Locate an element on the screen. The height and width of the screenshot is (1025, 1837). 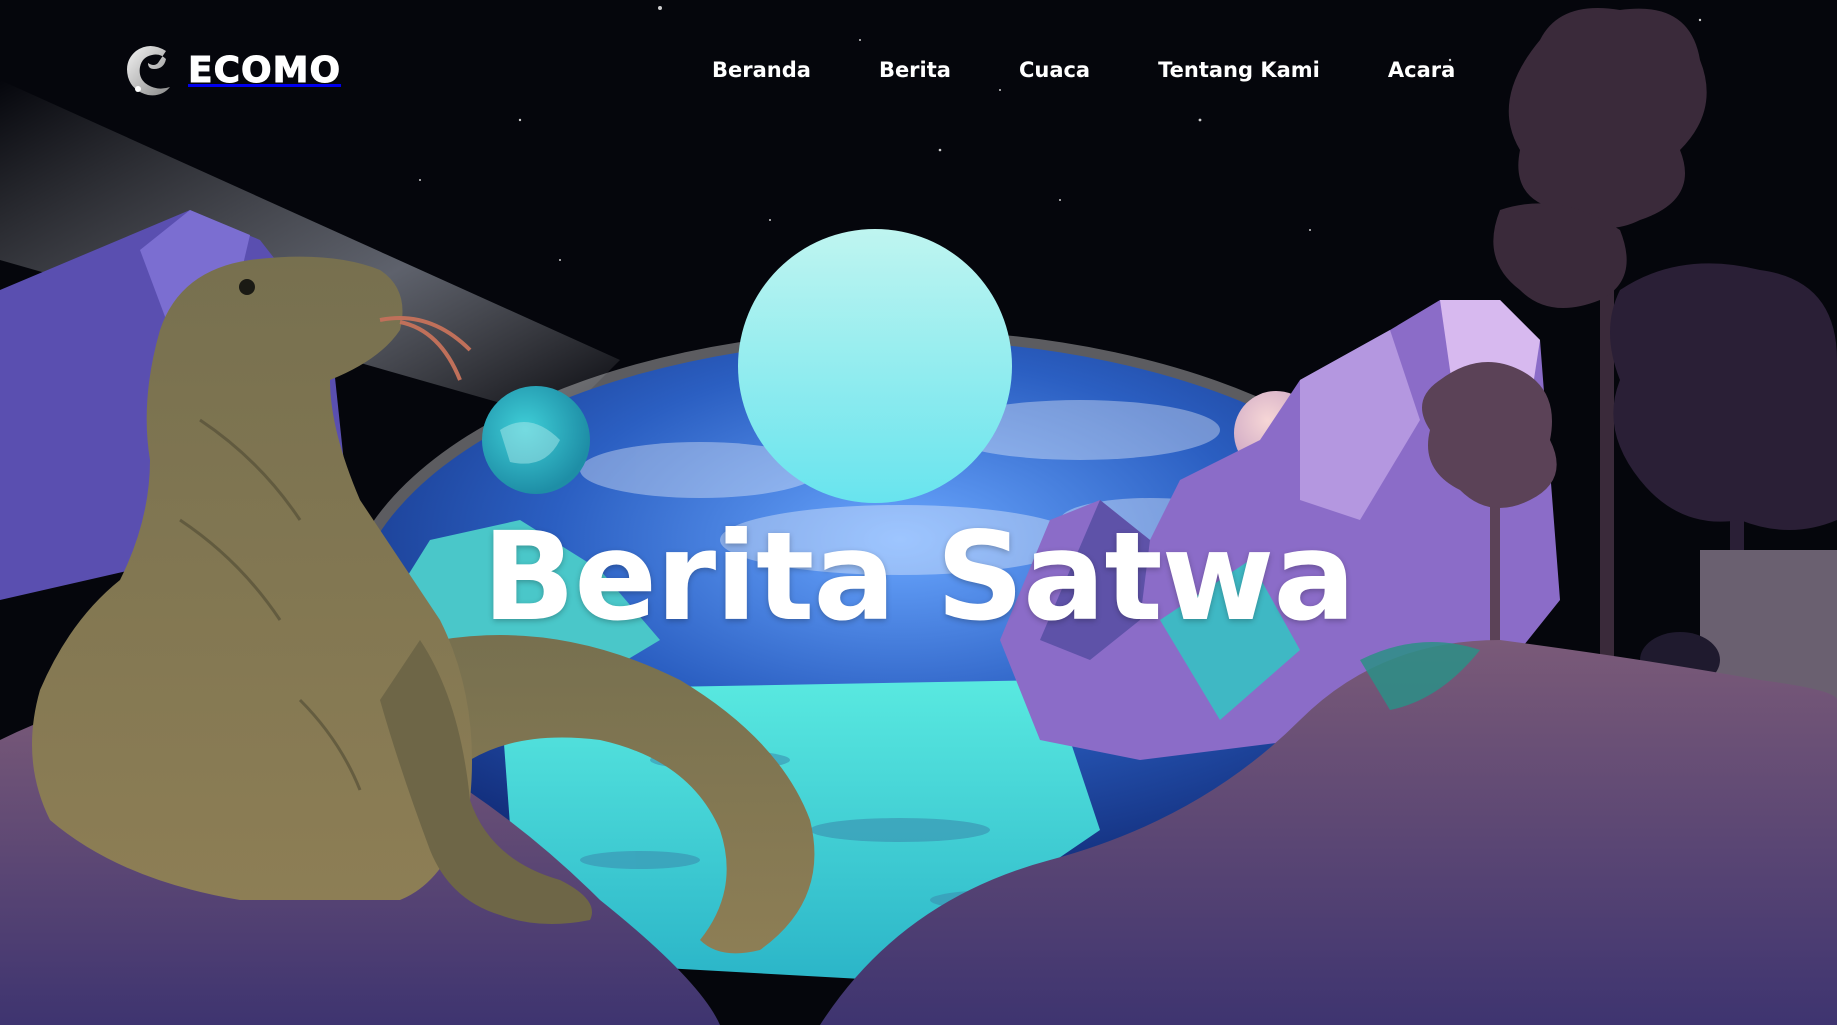
swirl-logo-icon is located at coordinates (148, 71).